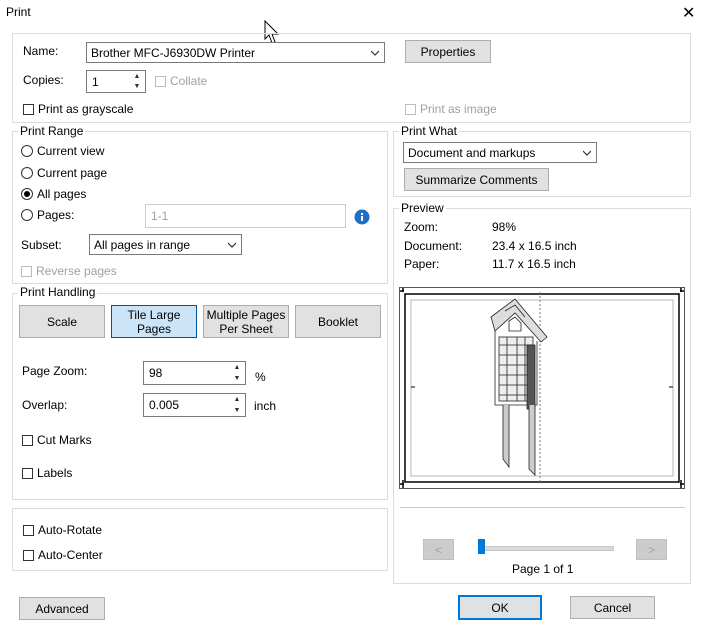  I want to click on grayscale-checkbox: Print as grayscale, so click(78, 109).